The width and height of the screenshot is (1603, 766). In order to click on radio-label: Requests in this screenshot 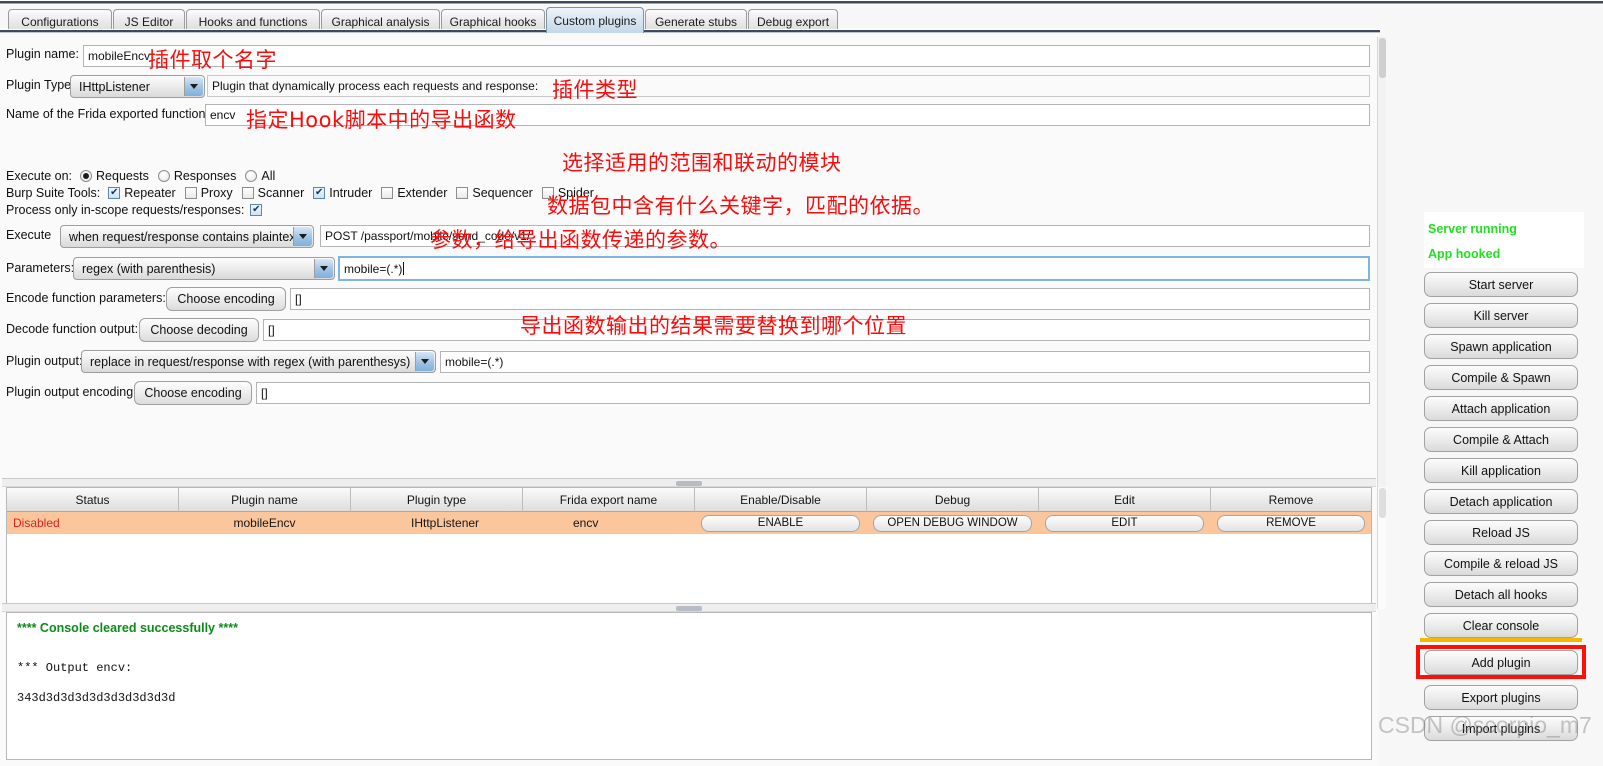, I will do `click(122, 176)`.